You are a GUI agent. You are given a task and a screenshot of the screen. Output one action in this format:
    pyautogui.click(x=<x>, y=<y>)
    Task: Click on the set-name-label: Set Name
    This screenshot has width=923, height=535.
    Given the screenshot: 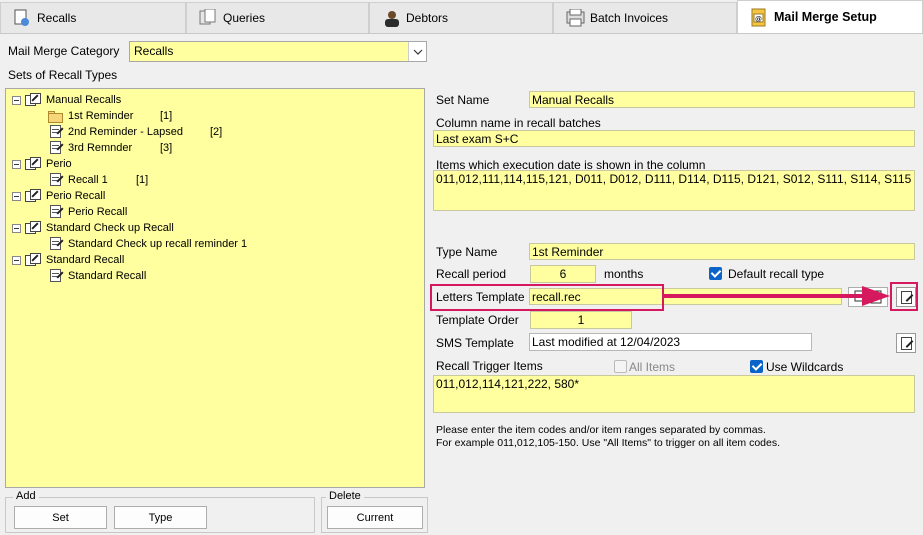 What is the action you would take?
    pyautogui.click(x=463, y=100)
    